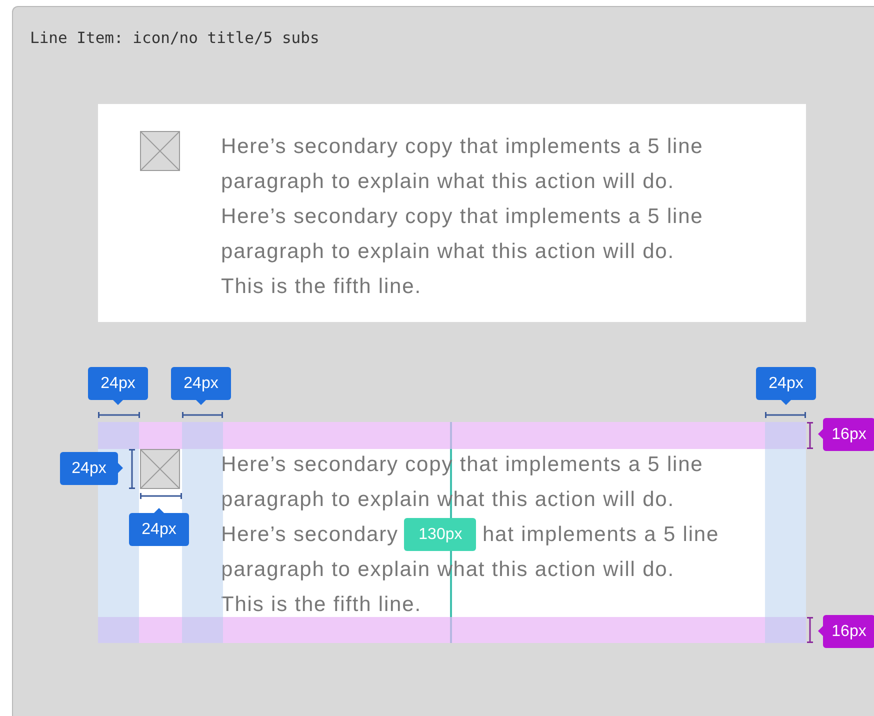 This screenshot has width=874, height=716. What do you see at coordinates (440, 534) in the screenshot?
I see `measurement-label: 130px` at bounding box center [440, 534].